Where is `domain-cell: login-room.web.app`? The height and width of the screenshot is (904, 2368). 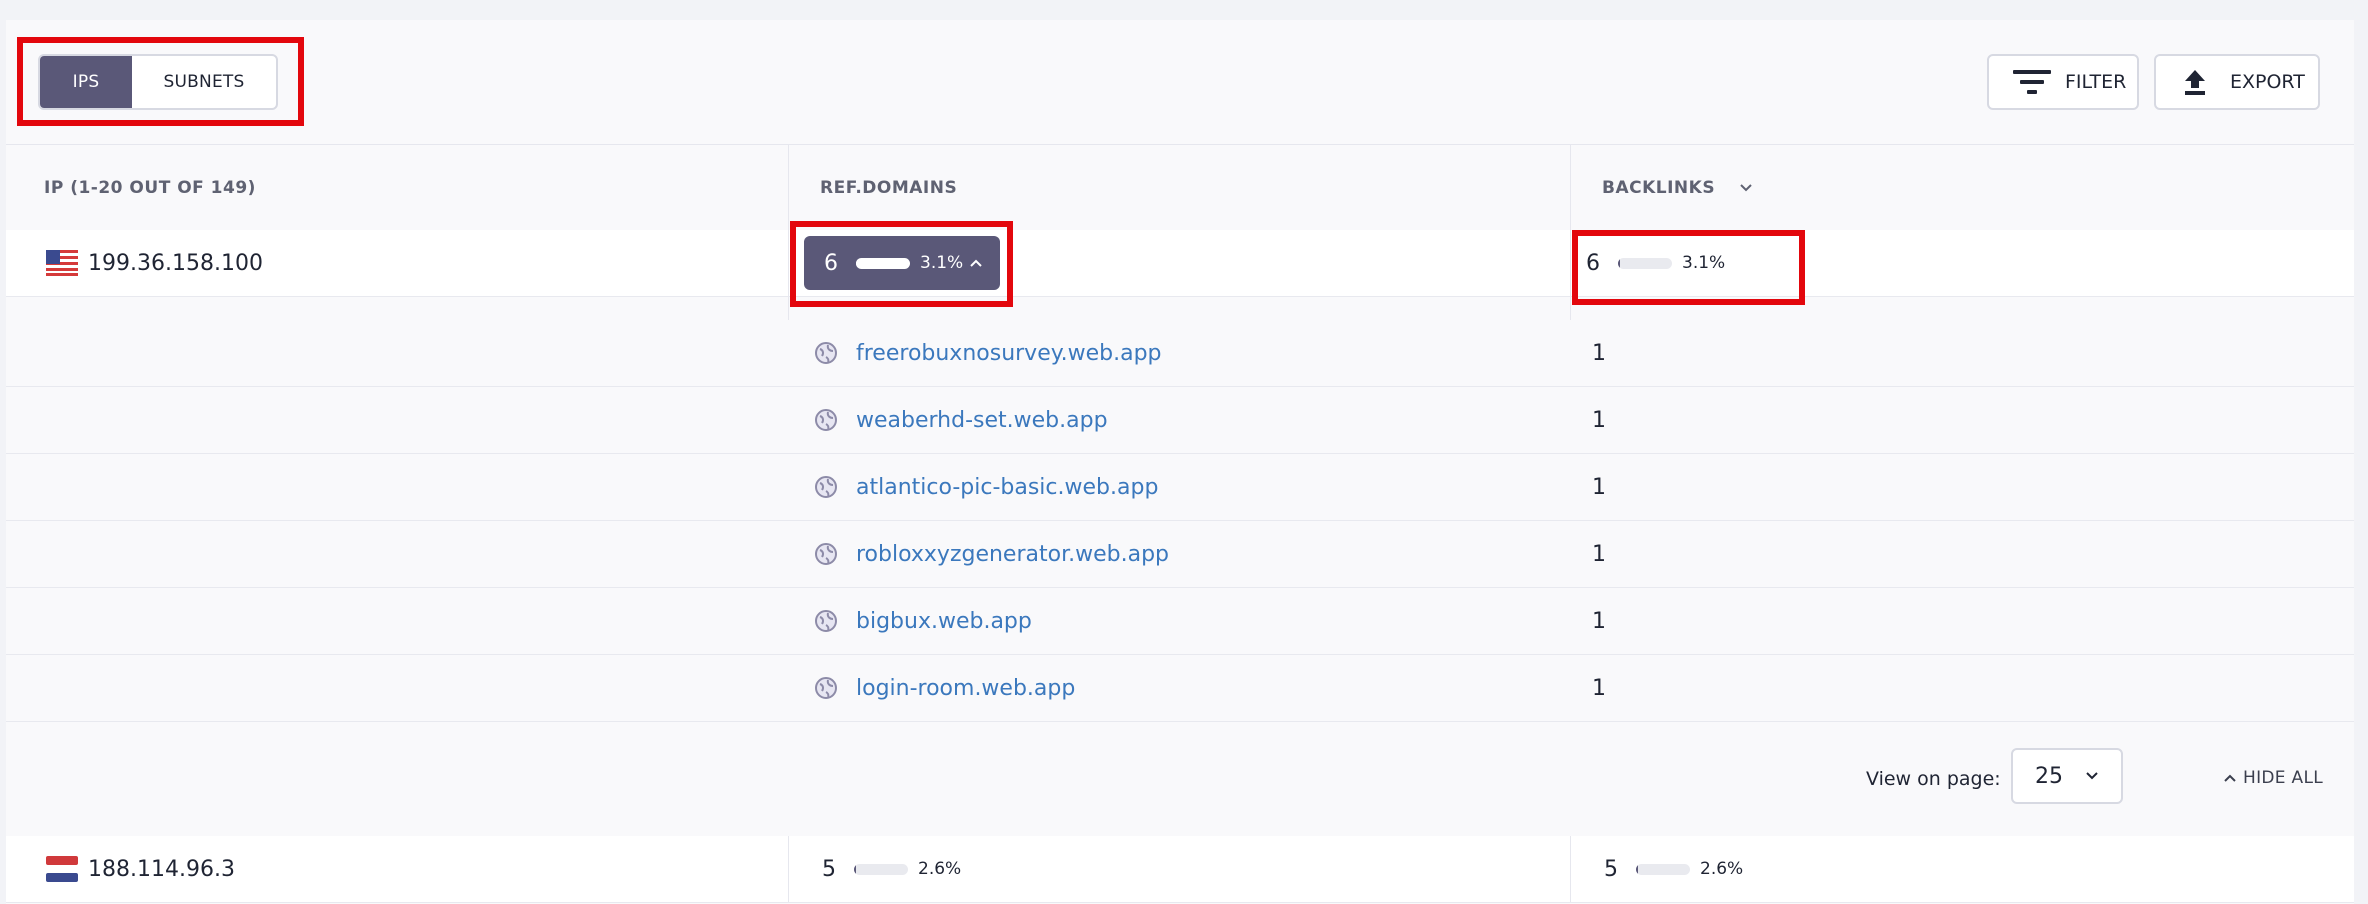 domain-cell: login-room.web.app is located at coordinates (944, 688).